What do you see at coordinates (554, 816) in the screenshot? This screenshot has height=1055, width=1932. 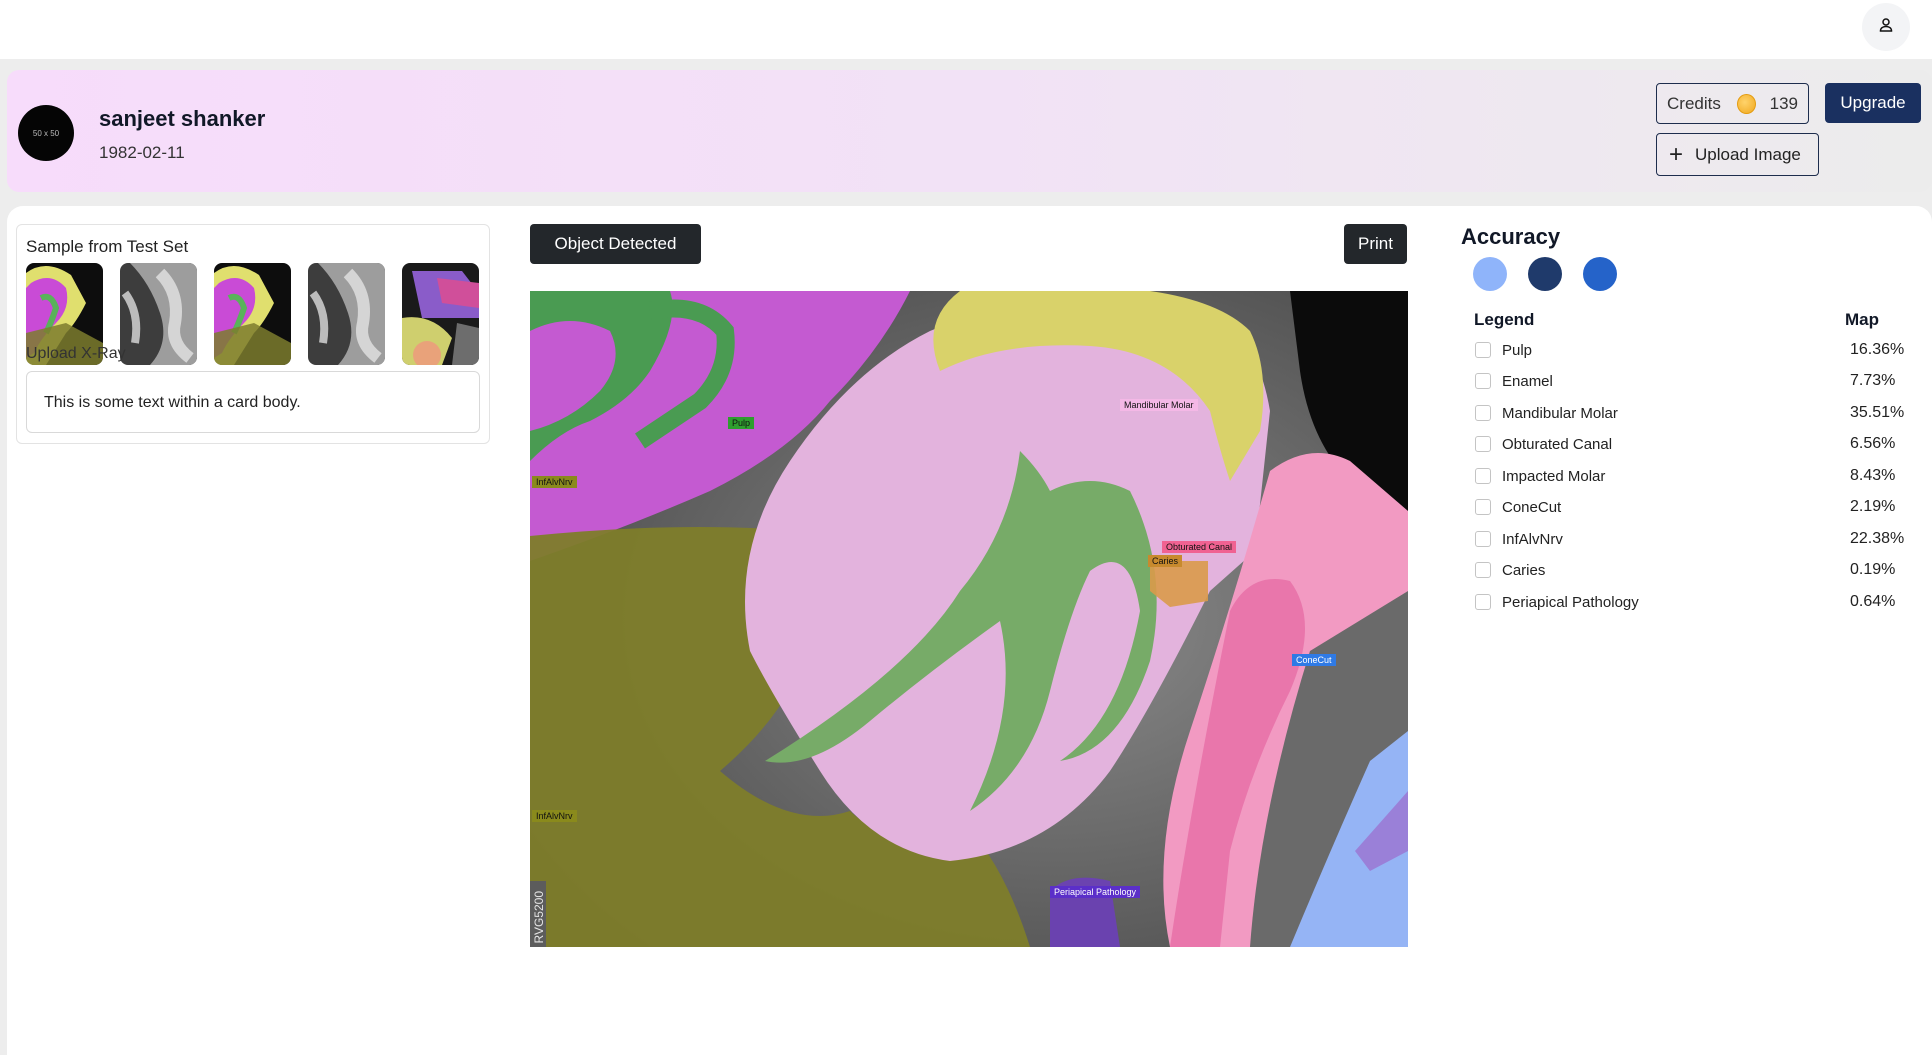 I see `xray-tag-infalvnrv-2: InfAlvNrv` at bounding box center [554, 816].